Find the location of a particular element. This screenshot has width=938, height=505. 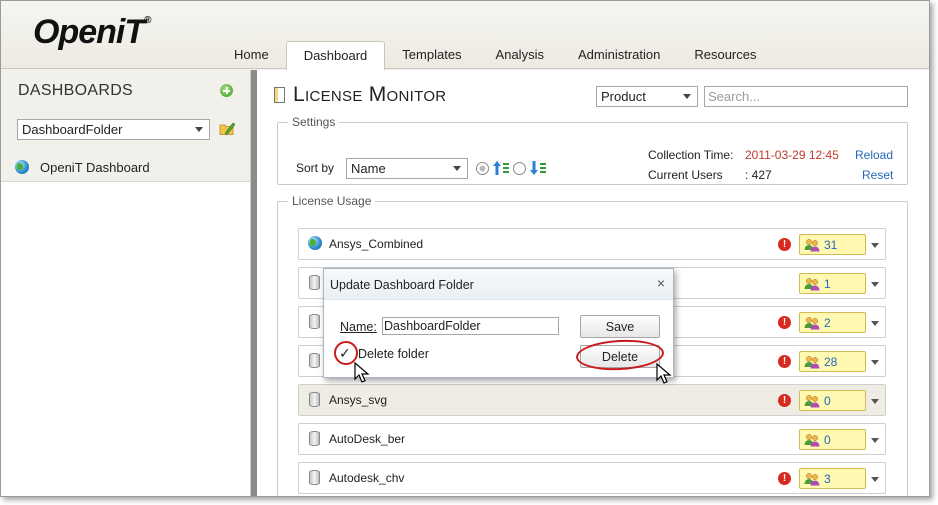

license-row: Ansys_svg! 0 is located at coordinates (592, 400).